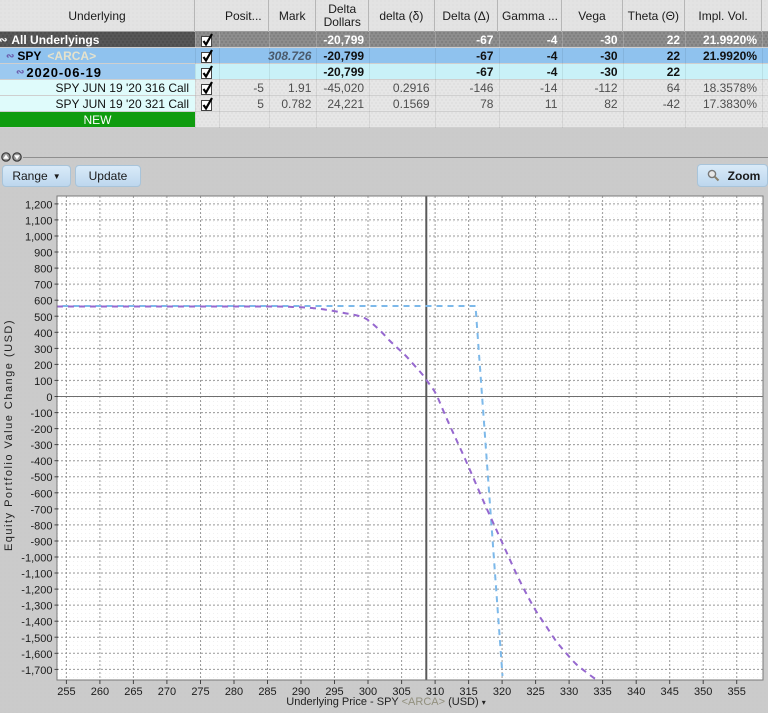  I want to click on svg-text: -1,500, so click(36, 639).